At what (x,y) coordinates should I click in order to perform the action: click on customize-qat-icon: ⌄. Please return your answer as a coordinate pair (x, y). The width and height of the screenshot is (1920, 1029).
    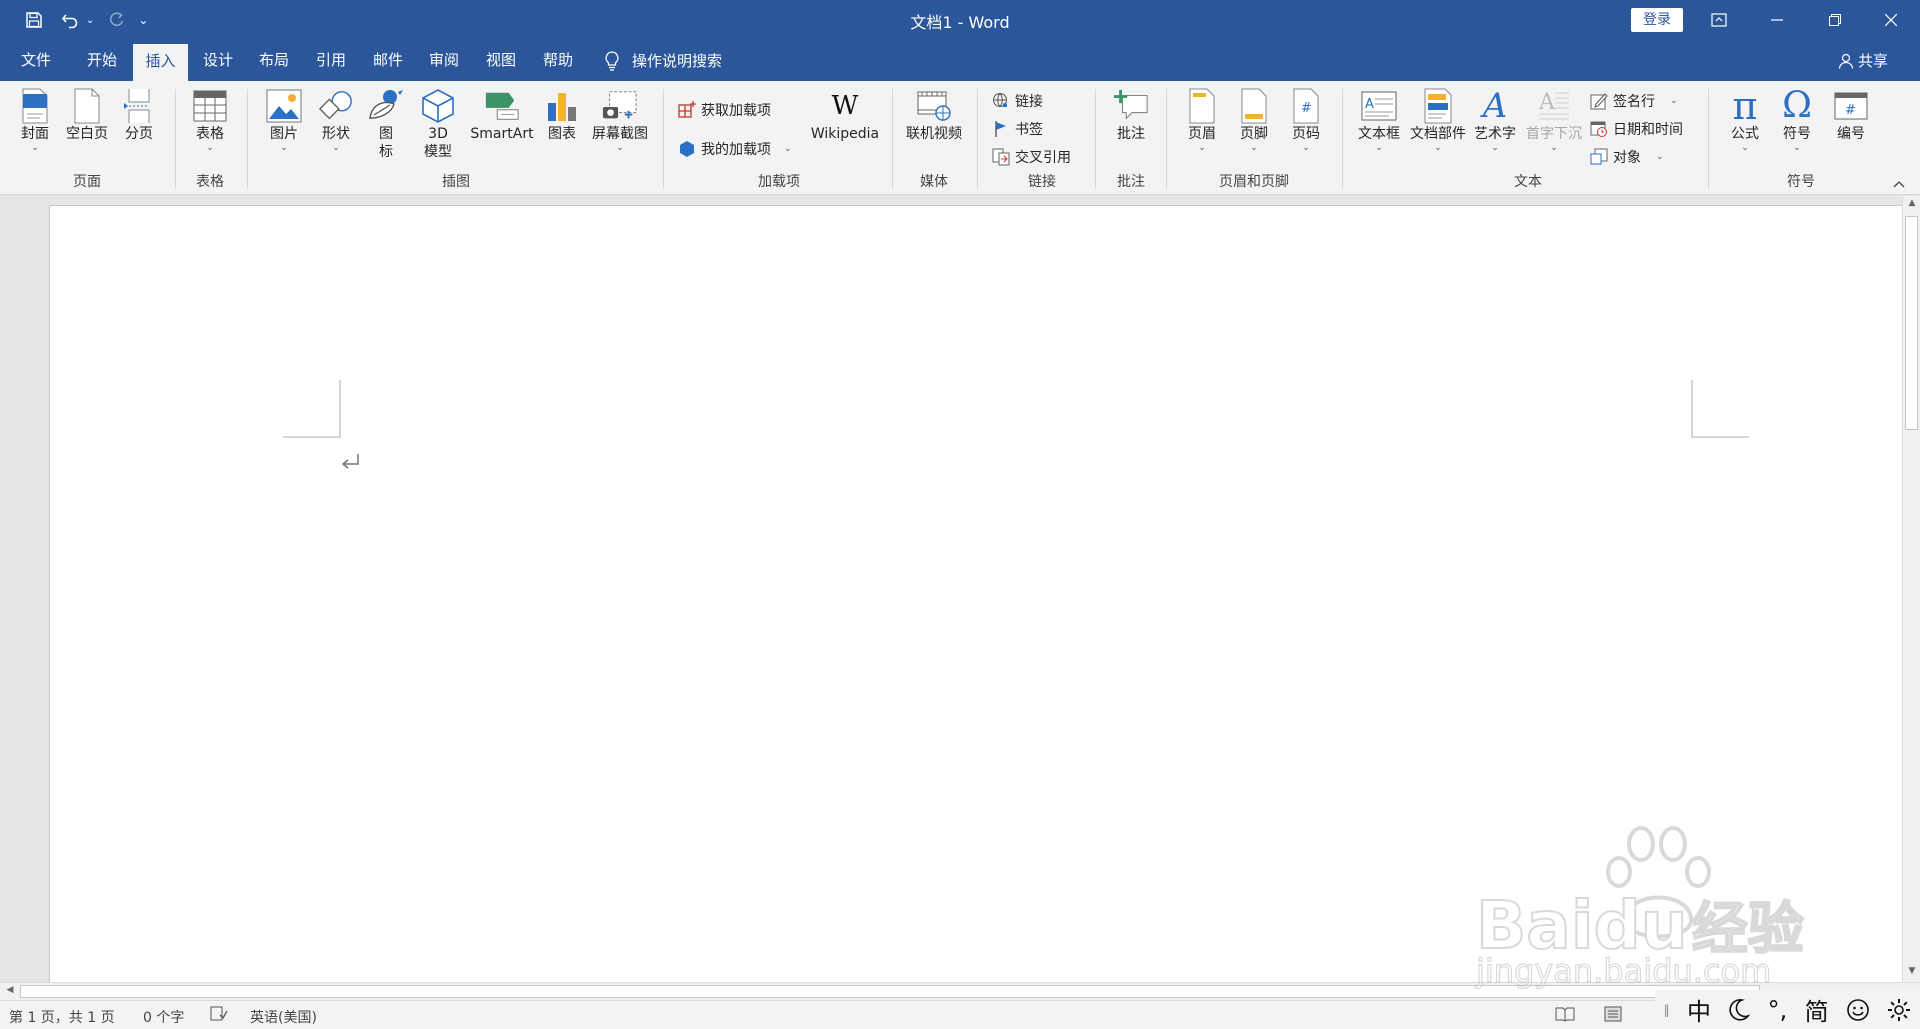
    Looking at the image, I should click on (143, 20).